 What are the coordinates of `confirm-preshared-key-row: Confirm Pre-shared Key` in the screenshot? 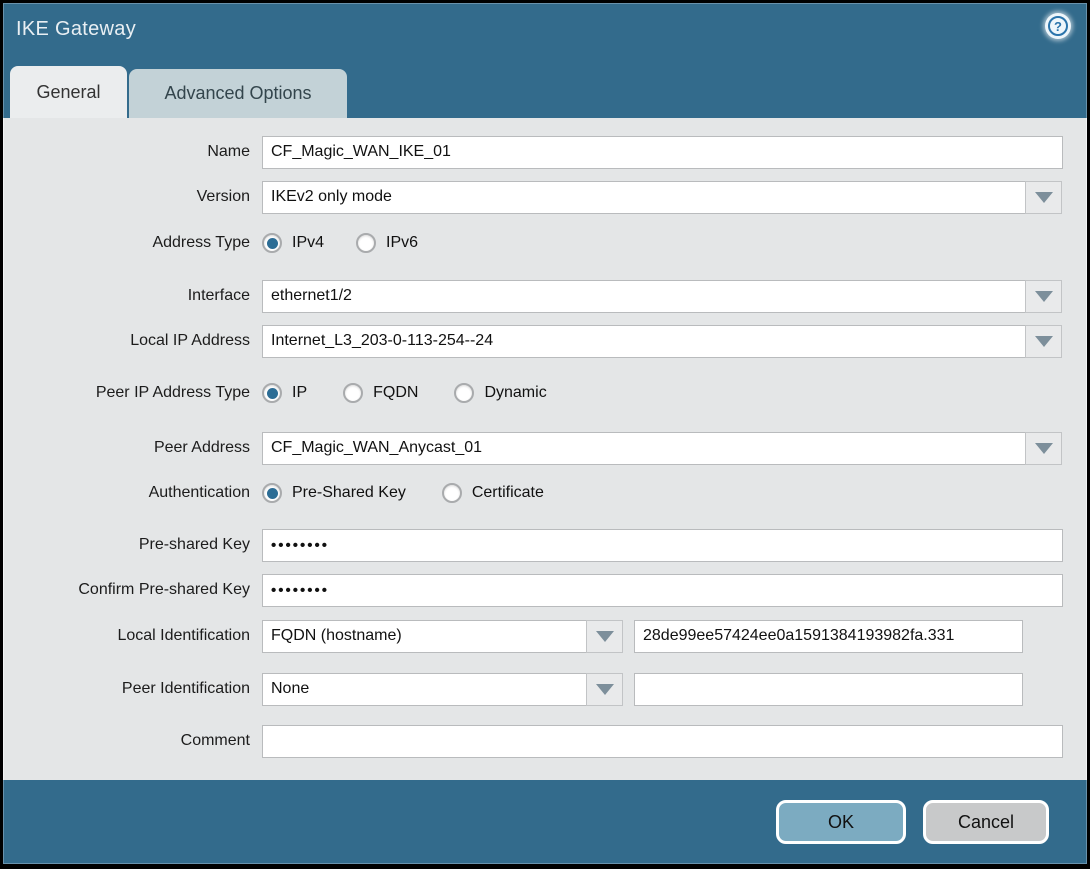 It's located at (545, 590).